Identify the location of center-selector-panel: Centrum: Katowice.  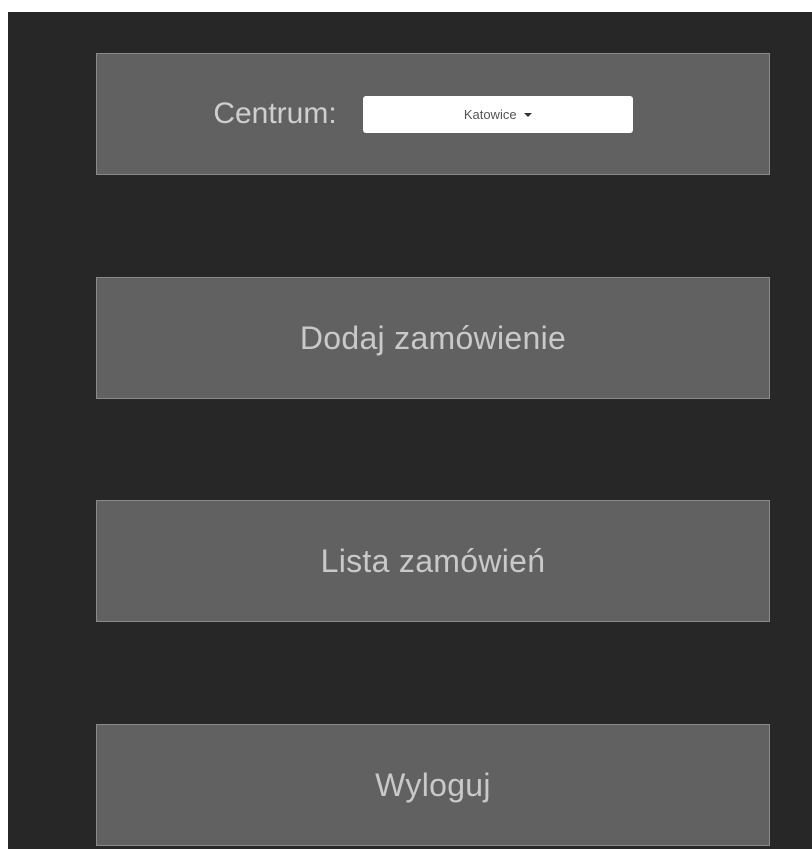
(433, 114).